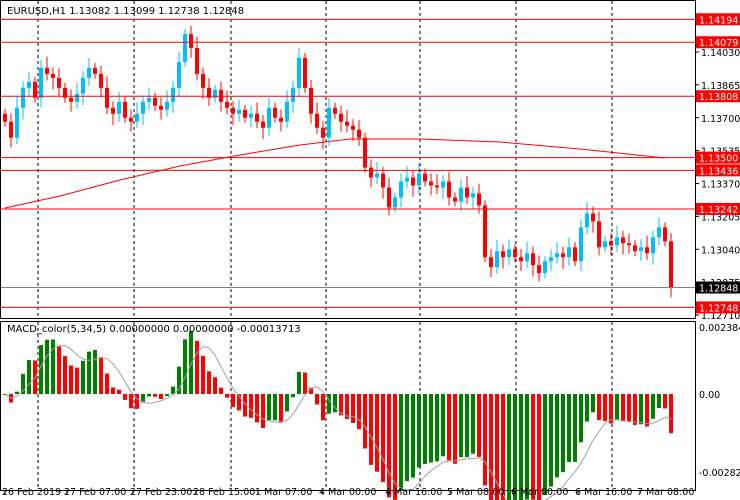 The width and height of the screenshot is (740, 500). Describe the element at coordinates (603, 492) in the screenshot. I see `x-tick-label: 6 Mar 16:00` at that location.